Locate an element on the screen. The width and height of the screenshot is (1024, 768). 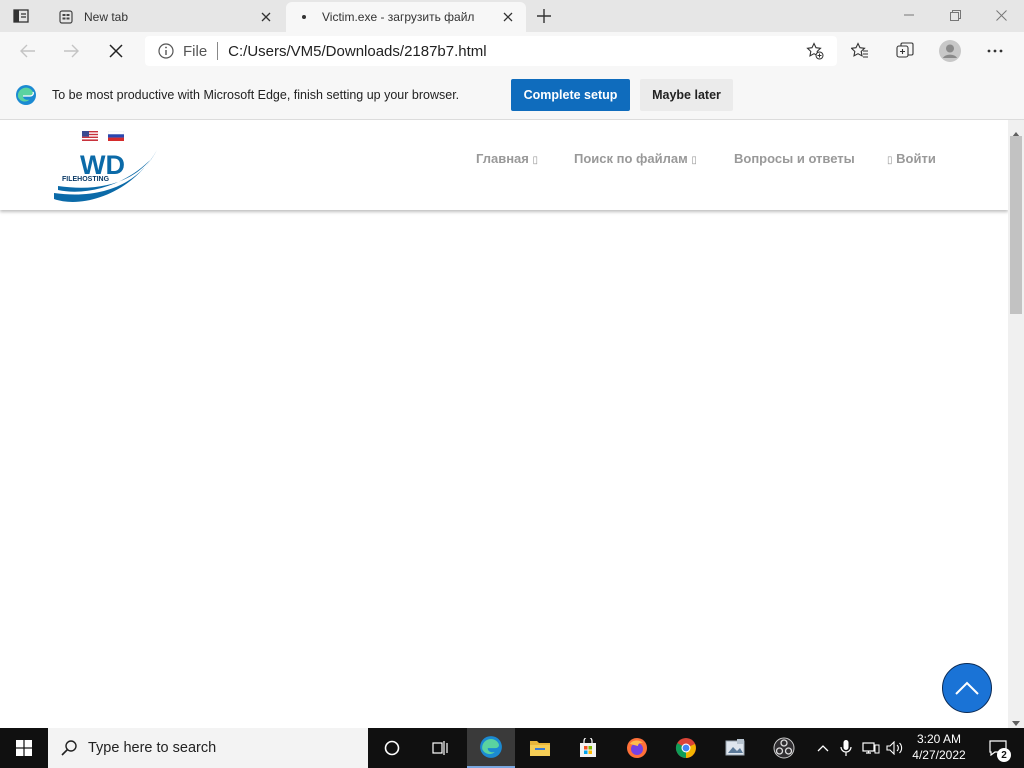
navigation-bar: File C:/Users/VM5/Downloads/2187b7.html is located at coordinates (512, 51).